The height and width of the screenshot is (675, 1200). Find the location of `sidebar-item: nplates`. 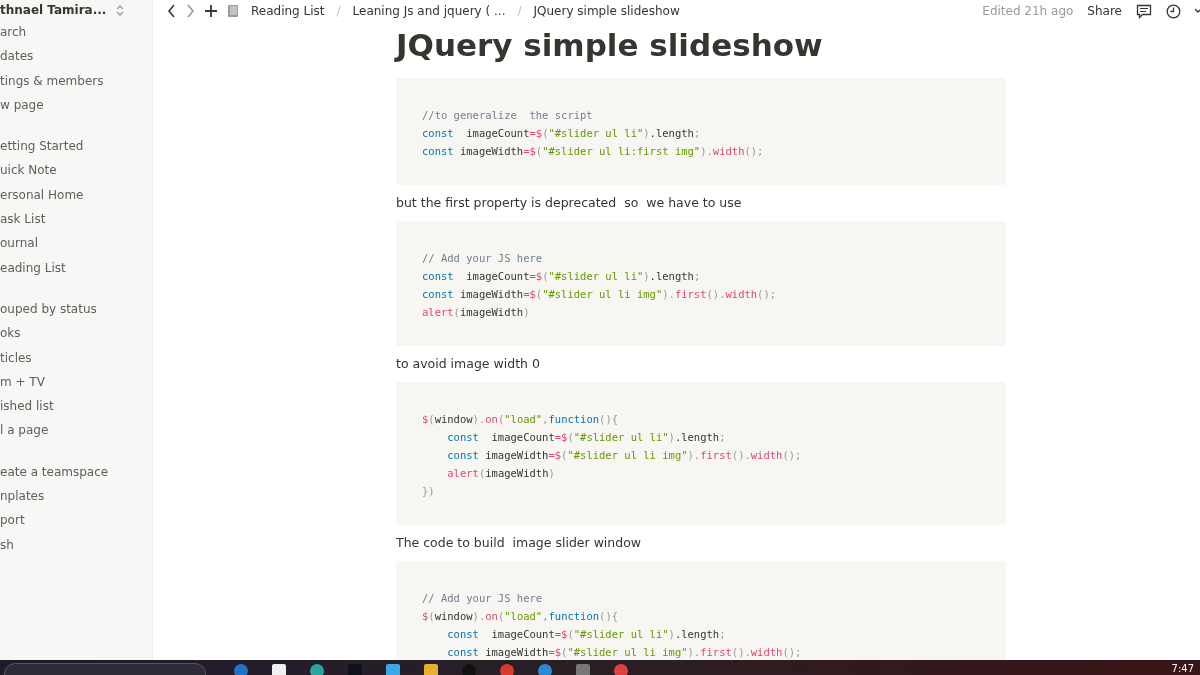

sidebar-item: nplates is located at coordinates (76, 496).